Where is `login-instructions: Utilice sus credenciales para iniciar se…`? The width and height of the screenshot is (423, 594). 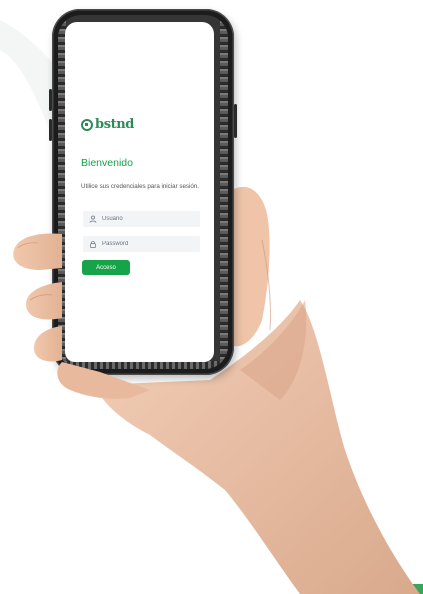
login-instructions: Utilice sus credenciales para iniciar se… is located at coordinates (140, 186).